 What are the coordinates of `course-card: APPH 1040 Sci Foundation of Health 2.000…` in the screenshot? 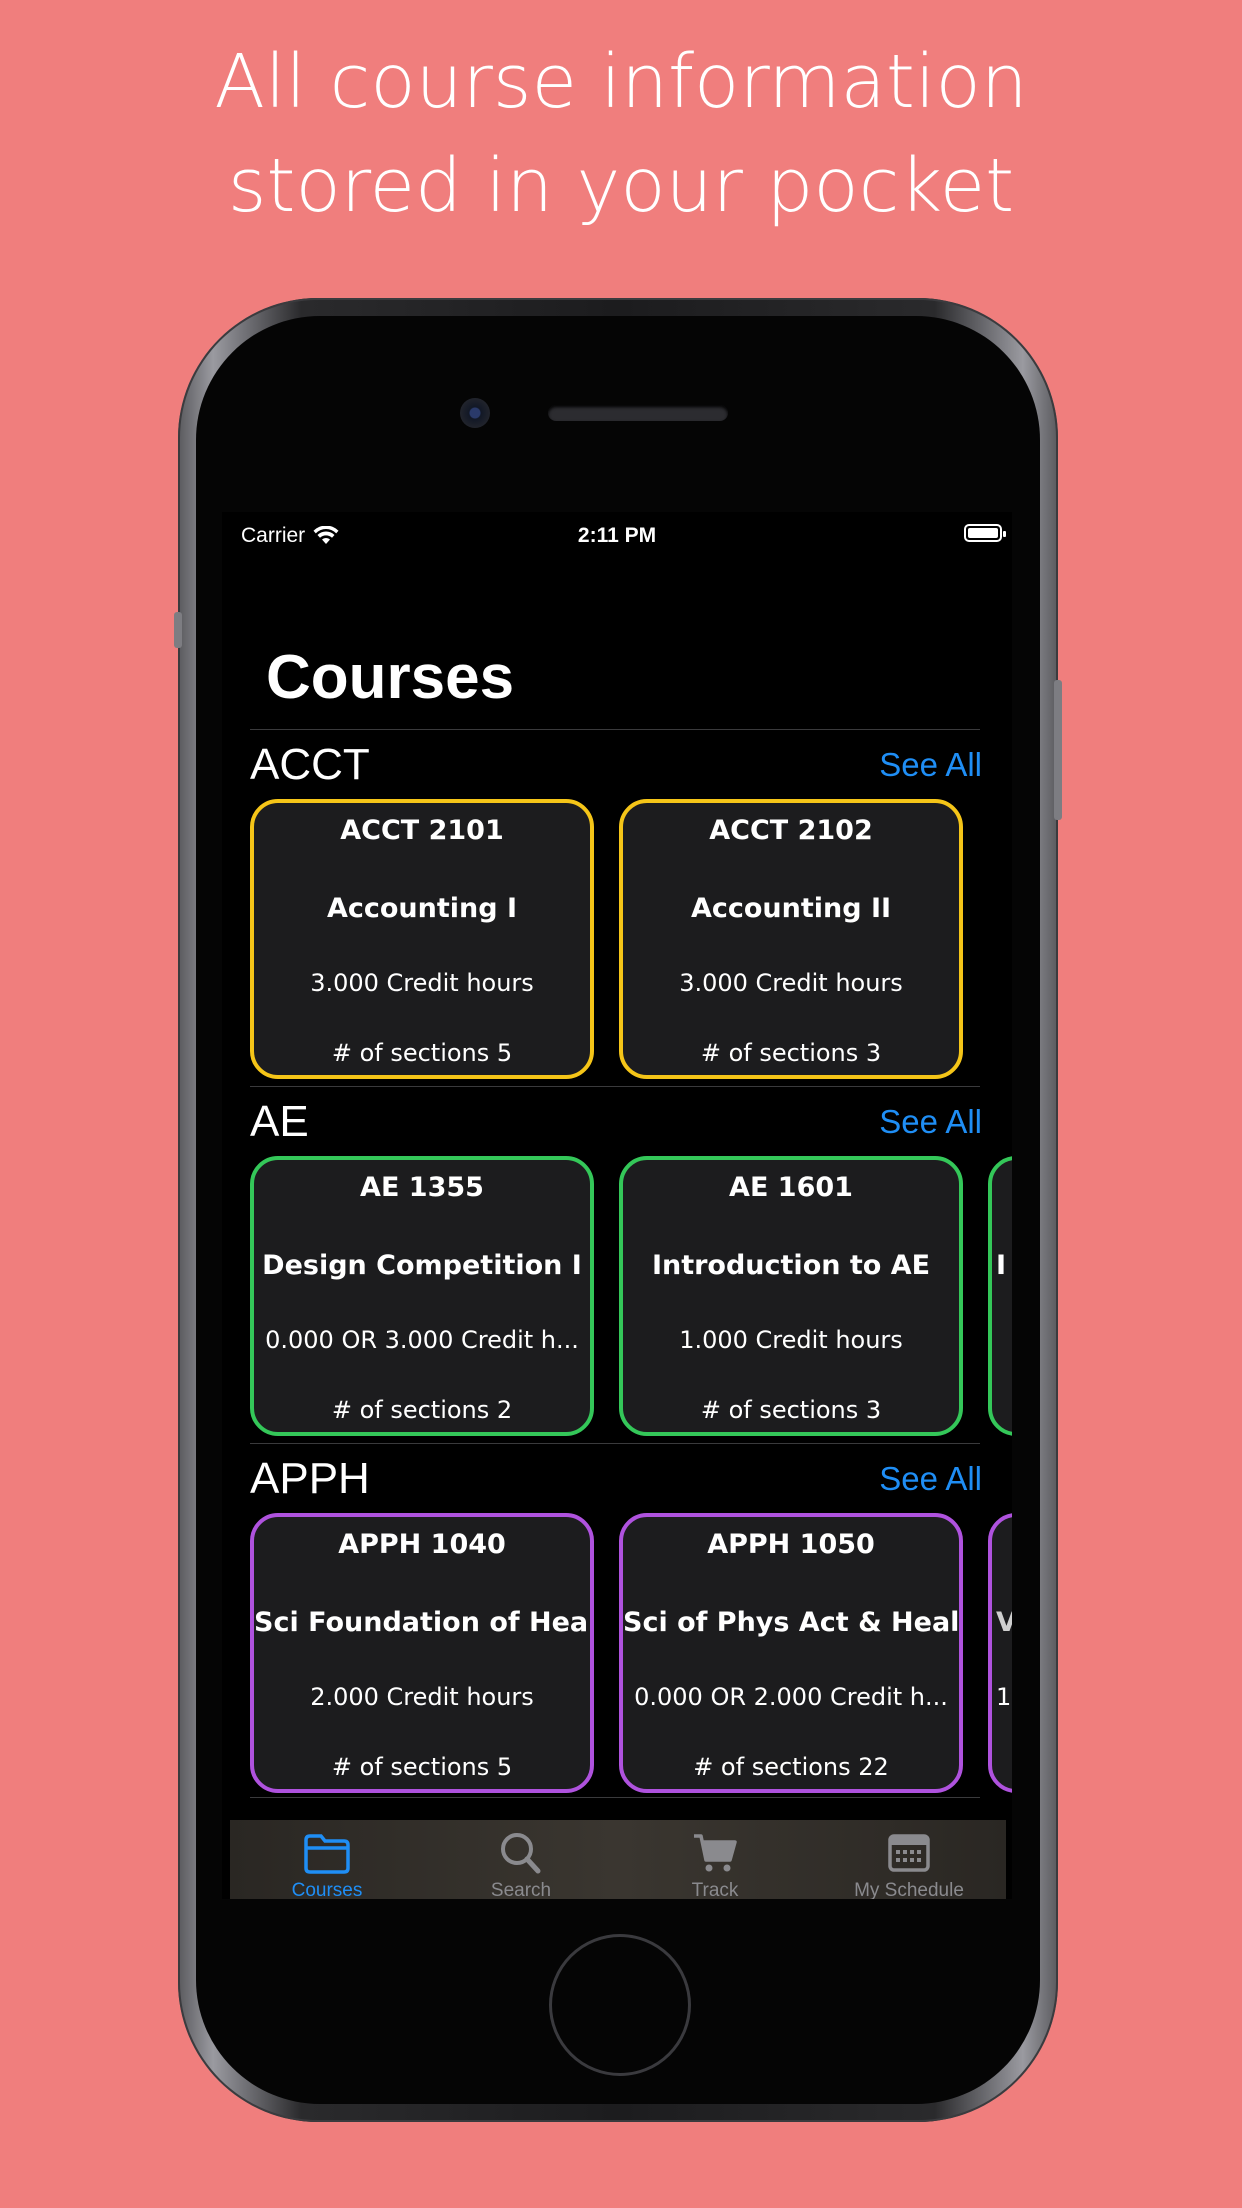 It's located at (422, 1653).